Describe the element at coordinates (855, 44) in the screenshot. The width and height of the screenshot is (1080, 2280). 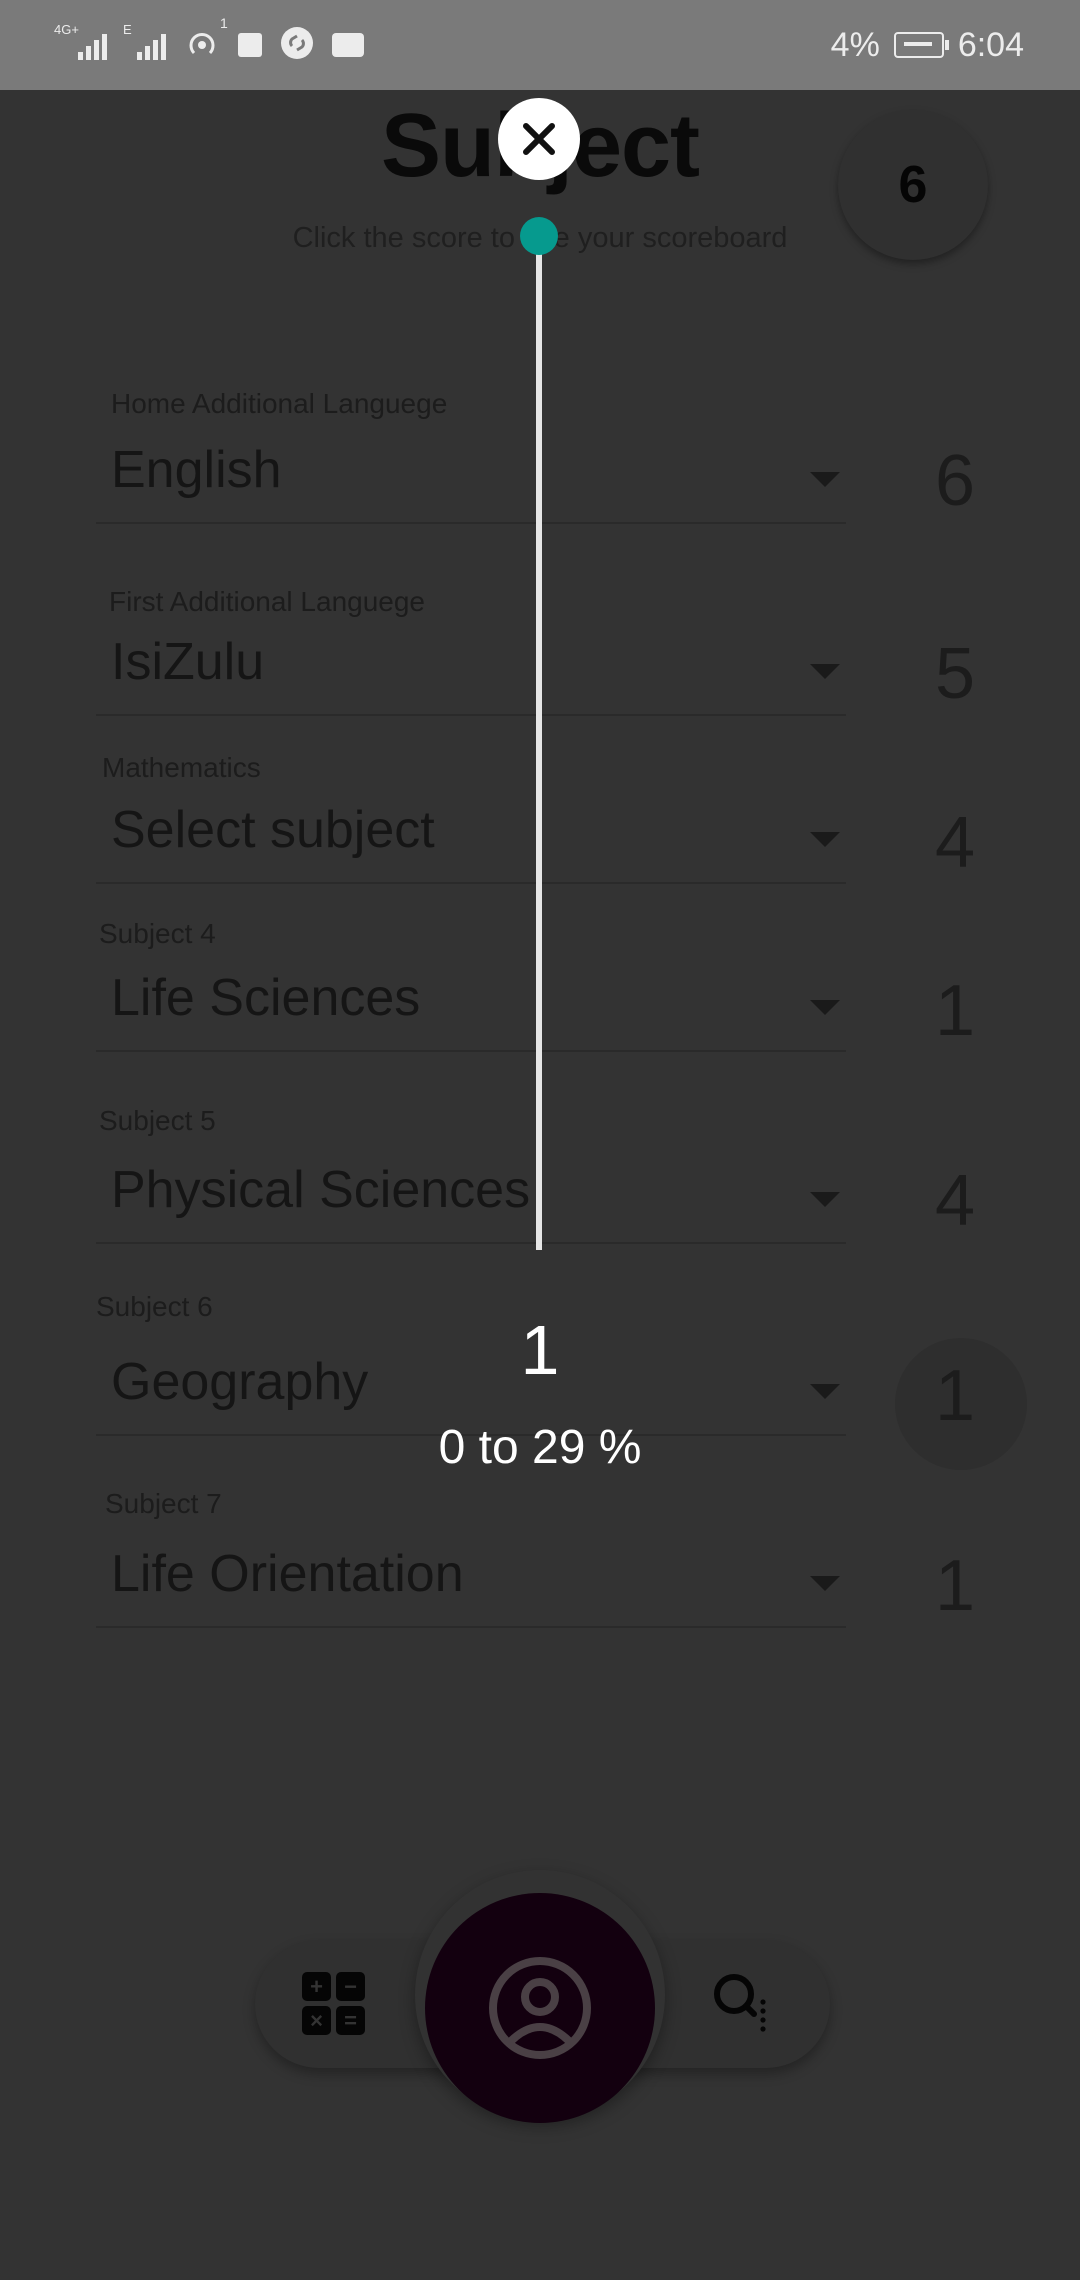
I see `battery-percent: 4%` at that location.